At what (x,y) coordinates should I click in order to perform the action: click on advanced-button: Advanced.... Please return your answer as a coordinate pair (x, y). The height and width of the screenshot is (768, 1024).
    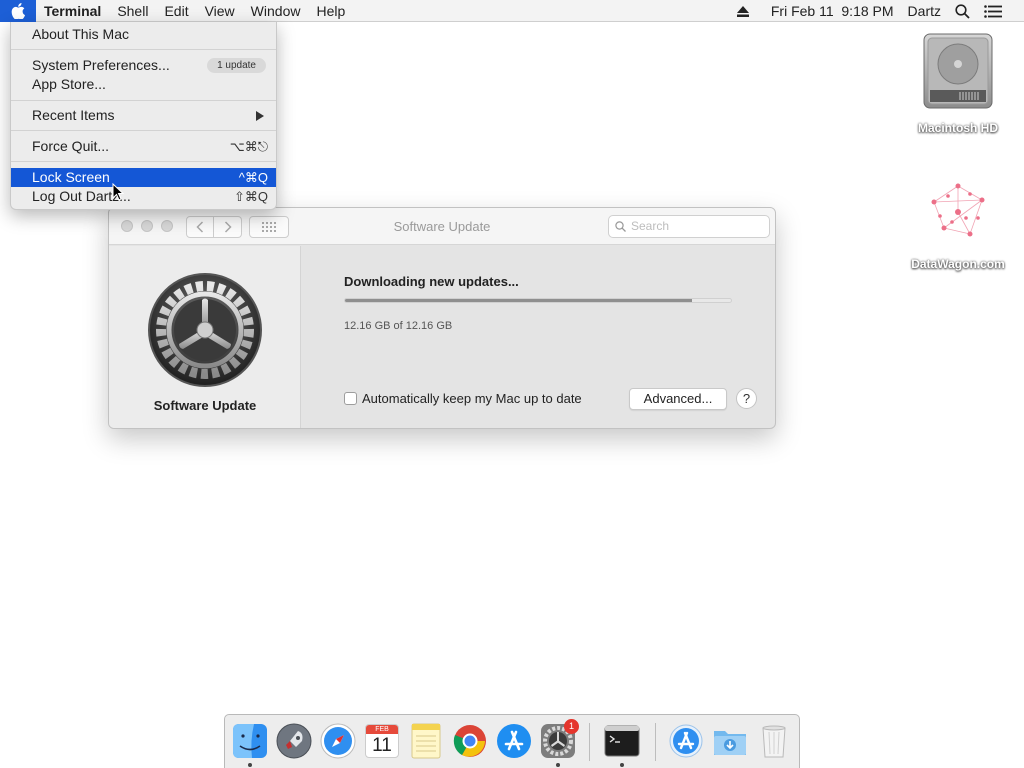
    Looking at the image, I should click on (678, 399).